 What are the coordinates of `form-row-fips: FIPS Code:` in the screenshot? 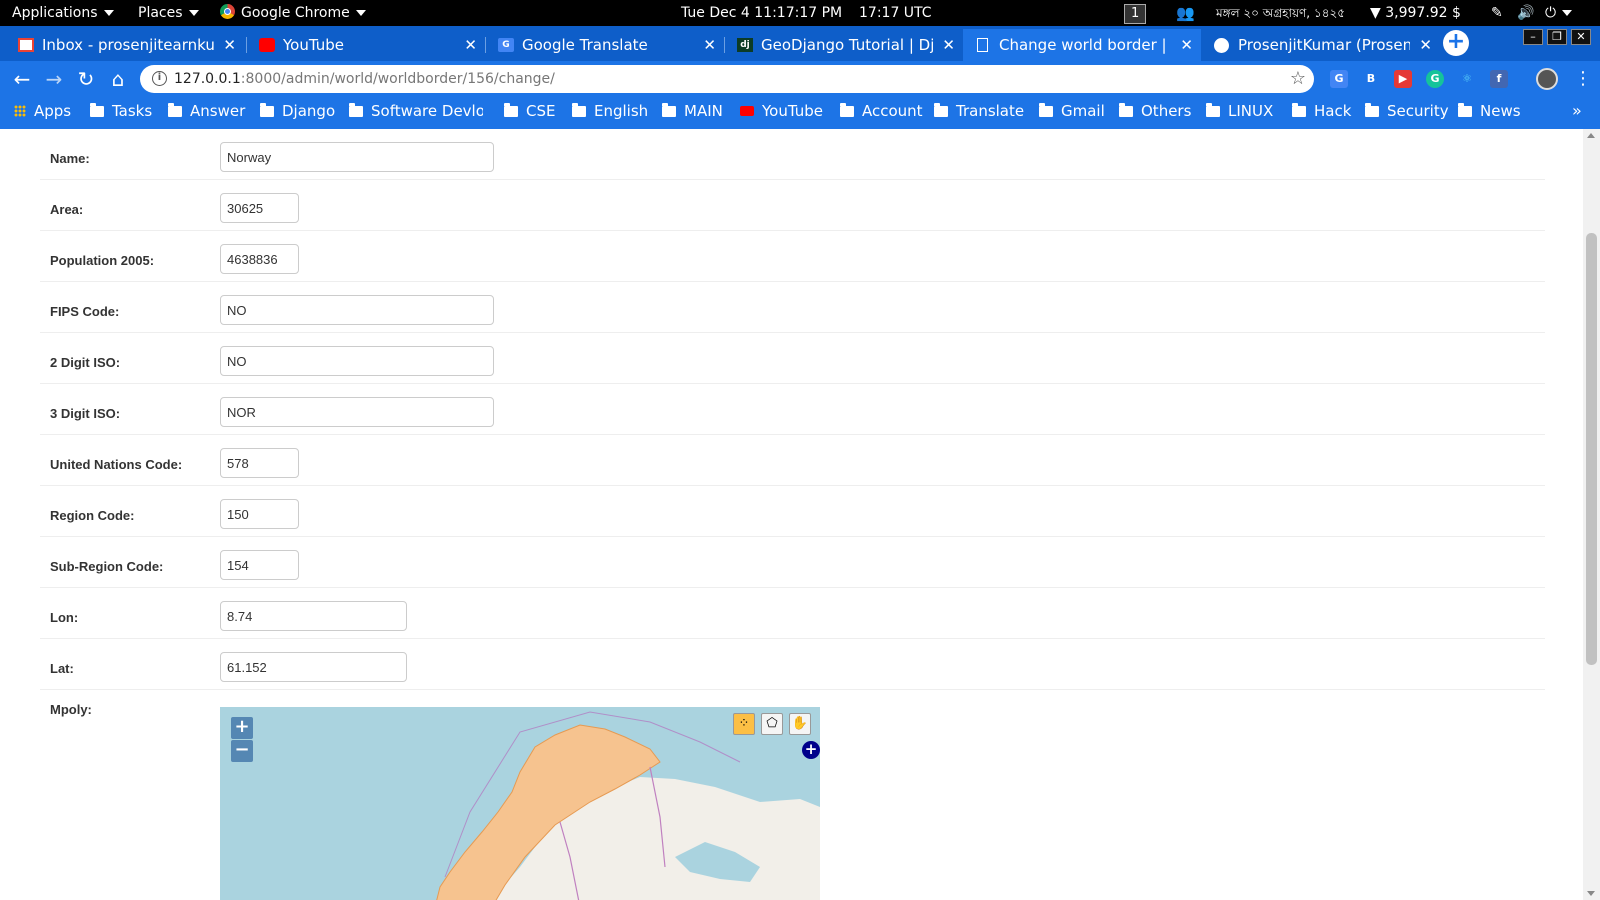 It's located at (792, 307).